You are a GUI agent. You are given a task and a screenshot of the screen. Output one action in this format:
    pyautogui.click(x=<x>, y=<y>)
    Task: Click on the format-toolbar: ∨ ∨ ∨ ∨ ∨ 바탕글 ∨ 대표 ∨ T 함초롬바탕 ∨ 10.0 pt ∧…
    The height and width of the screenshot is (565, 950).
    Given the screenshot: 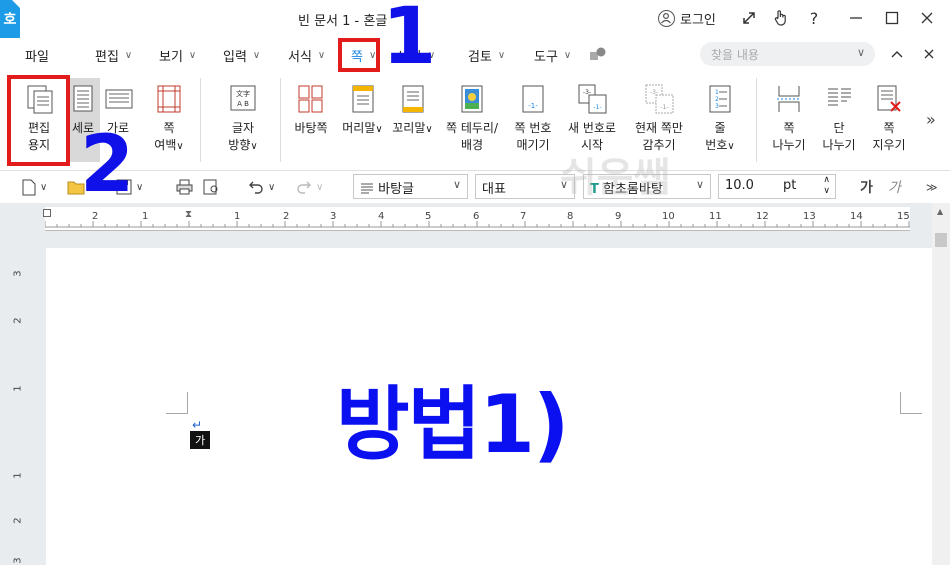 What is the action you would take?
    pyautogui.click(x=475, y=186)
    